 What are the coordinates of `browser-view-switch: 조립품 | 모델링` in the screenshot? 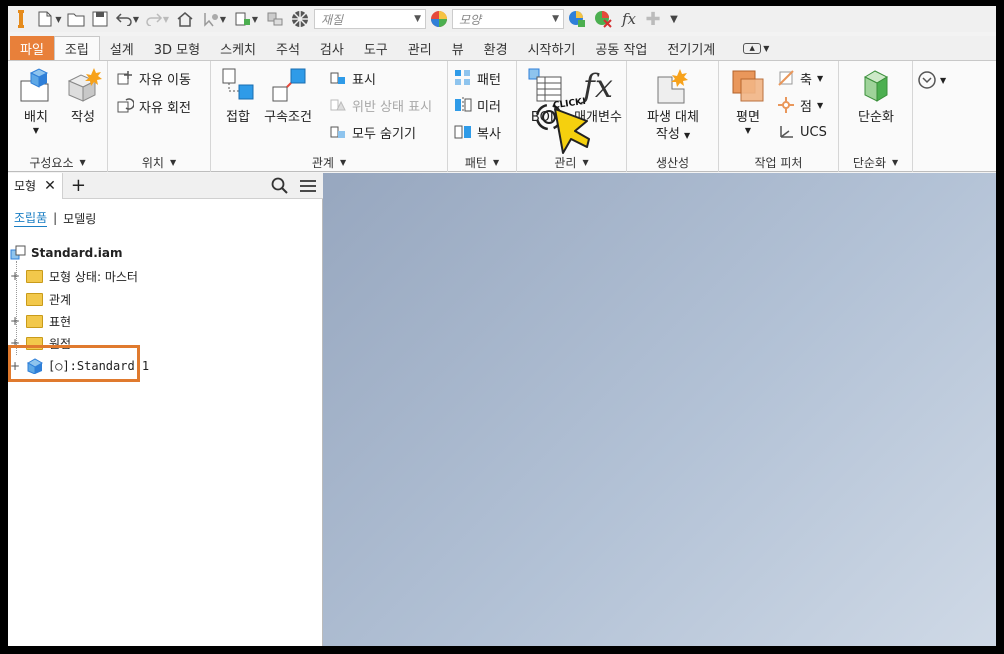 It's located at (55, 218).